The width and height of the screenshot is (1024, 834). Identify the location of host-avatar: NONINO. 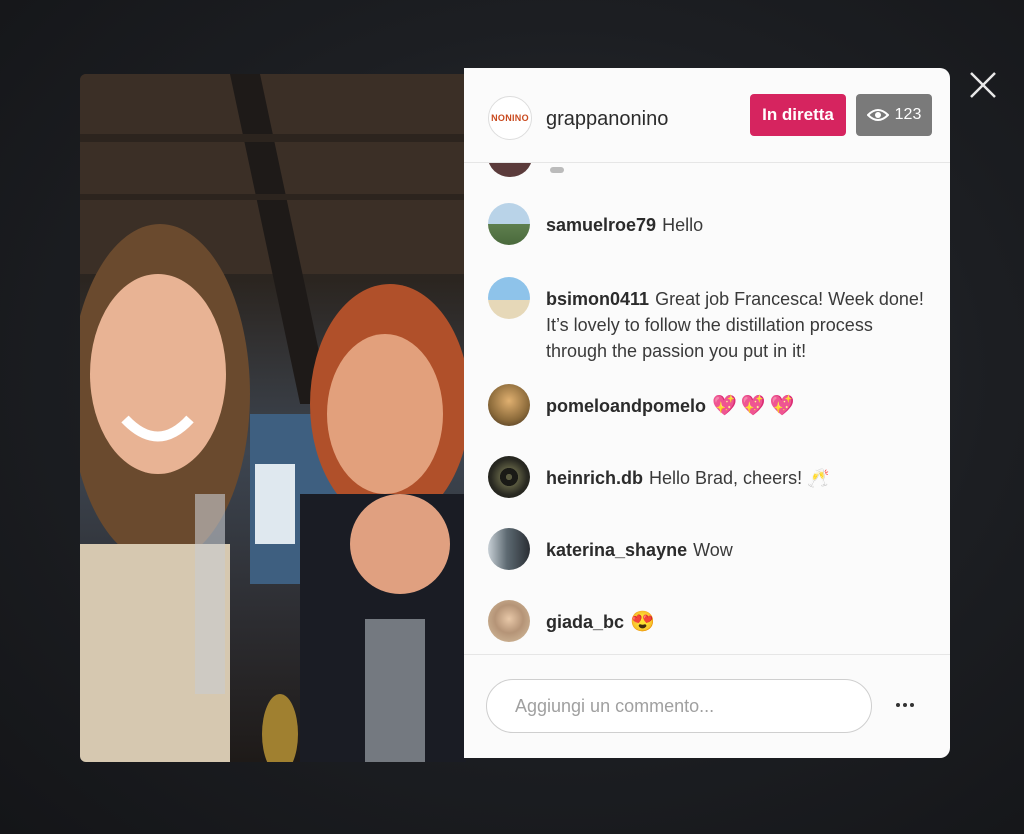
(510, 118).